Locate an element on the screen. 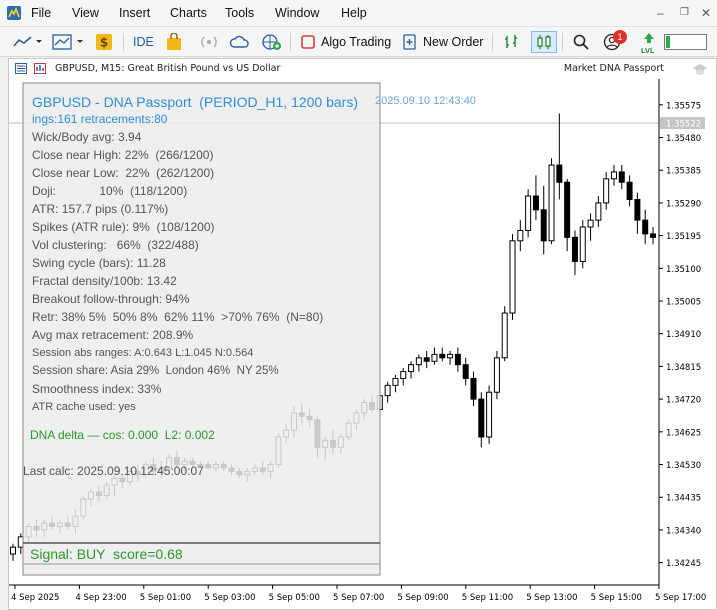  stat-doji: Doji: 10% (118/1200) is located at coordinates (110, 191).